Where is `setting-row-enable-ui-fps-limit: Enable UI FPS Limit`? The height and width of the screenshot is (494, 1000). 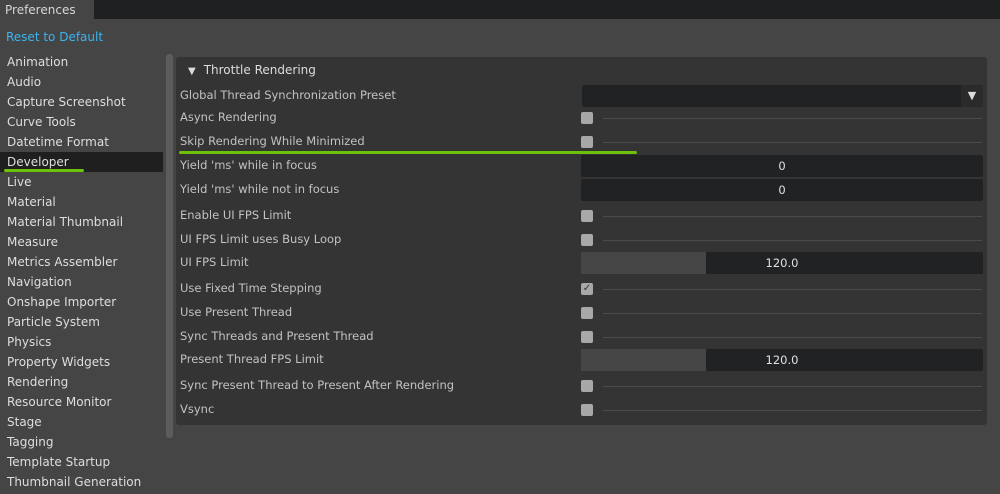
setting-row-enable-ui-fps-limit: Enable UI FPS Limit is located at coordinates (581, 216).